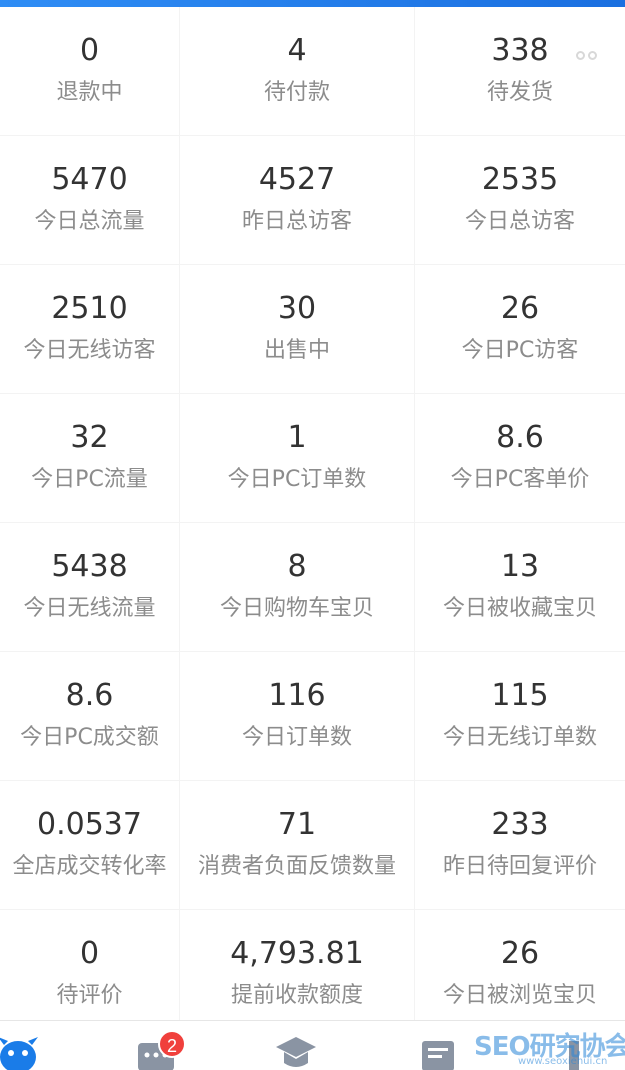 The height and width of the screenshot is (1070, 625). I want to click on metric-today-cart-items: 8 今日购物车宝贝, so click(297, 587).